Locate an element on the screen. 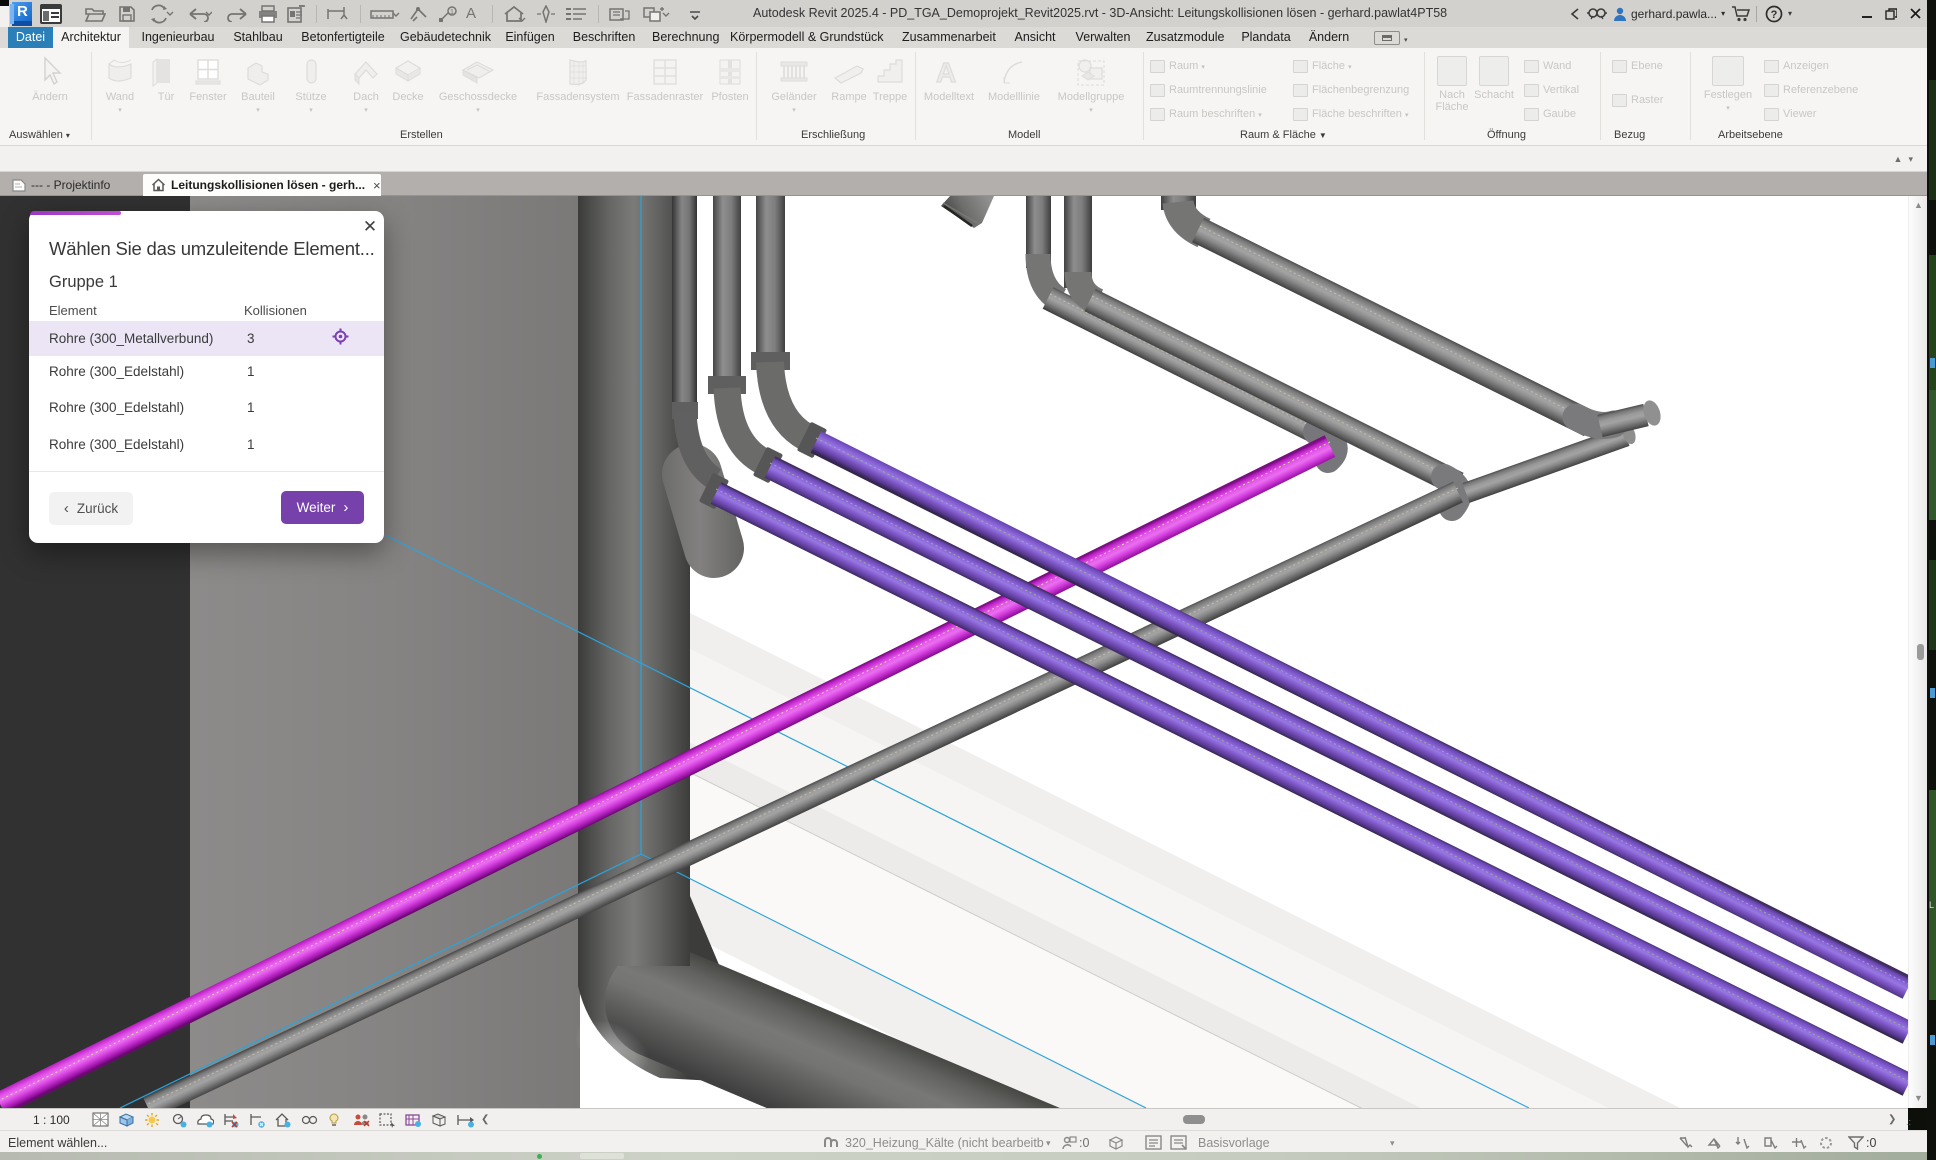  svg-text: 1 is located at coordinates (452, 12).